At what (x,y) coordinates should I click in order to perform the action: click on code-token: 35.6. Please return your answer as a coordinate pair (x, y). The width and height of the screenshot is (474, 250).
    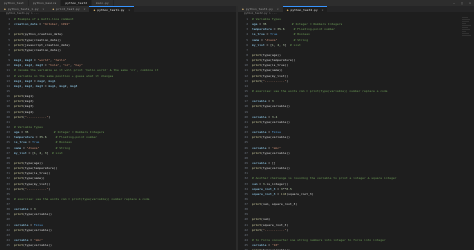
    Looking at the image, I should click on (281, 29).